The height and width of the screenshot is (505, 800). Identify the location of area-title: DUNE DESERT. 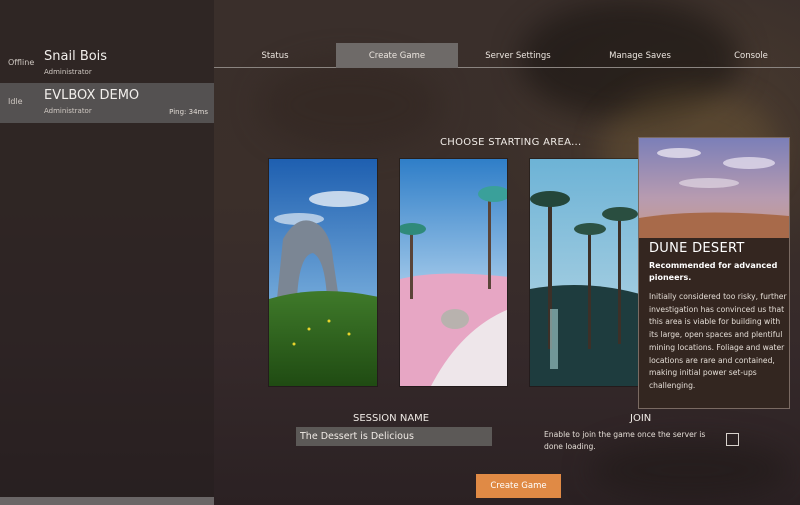
(697, 248).